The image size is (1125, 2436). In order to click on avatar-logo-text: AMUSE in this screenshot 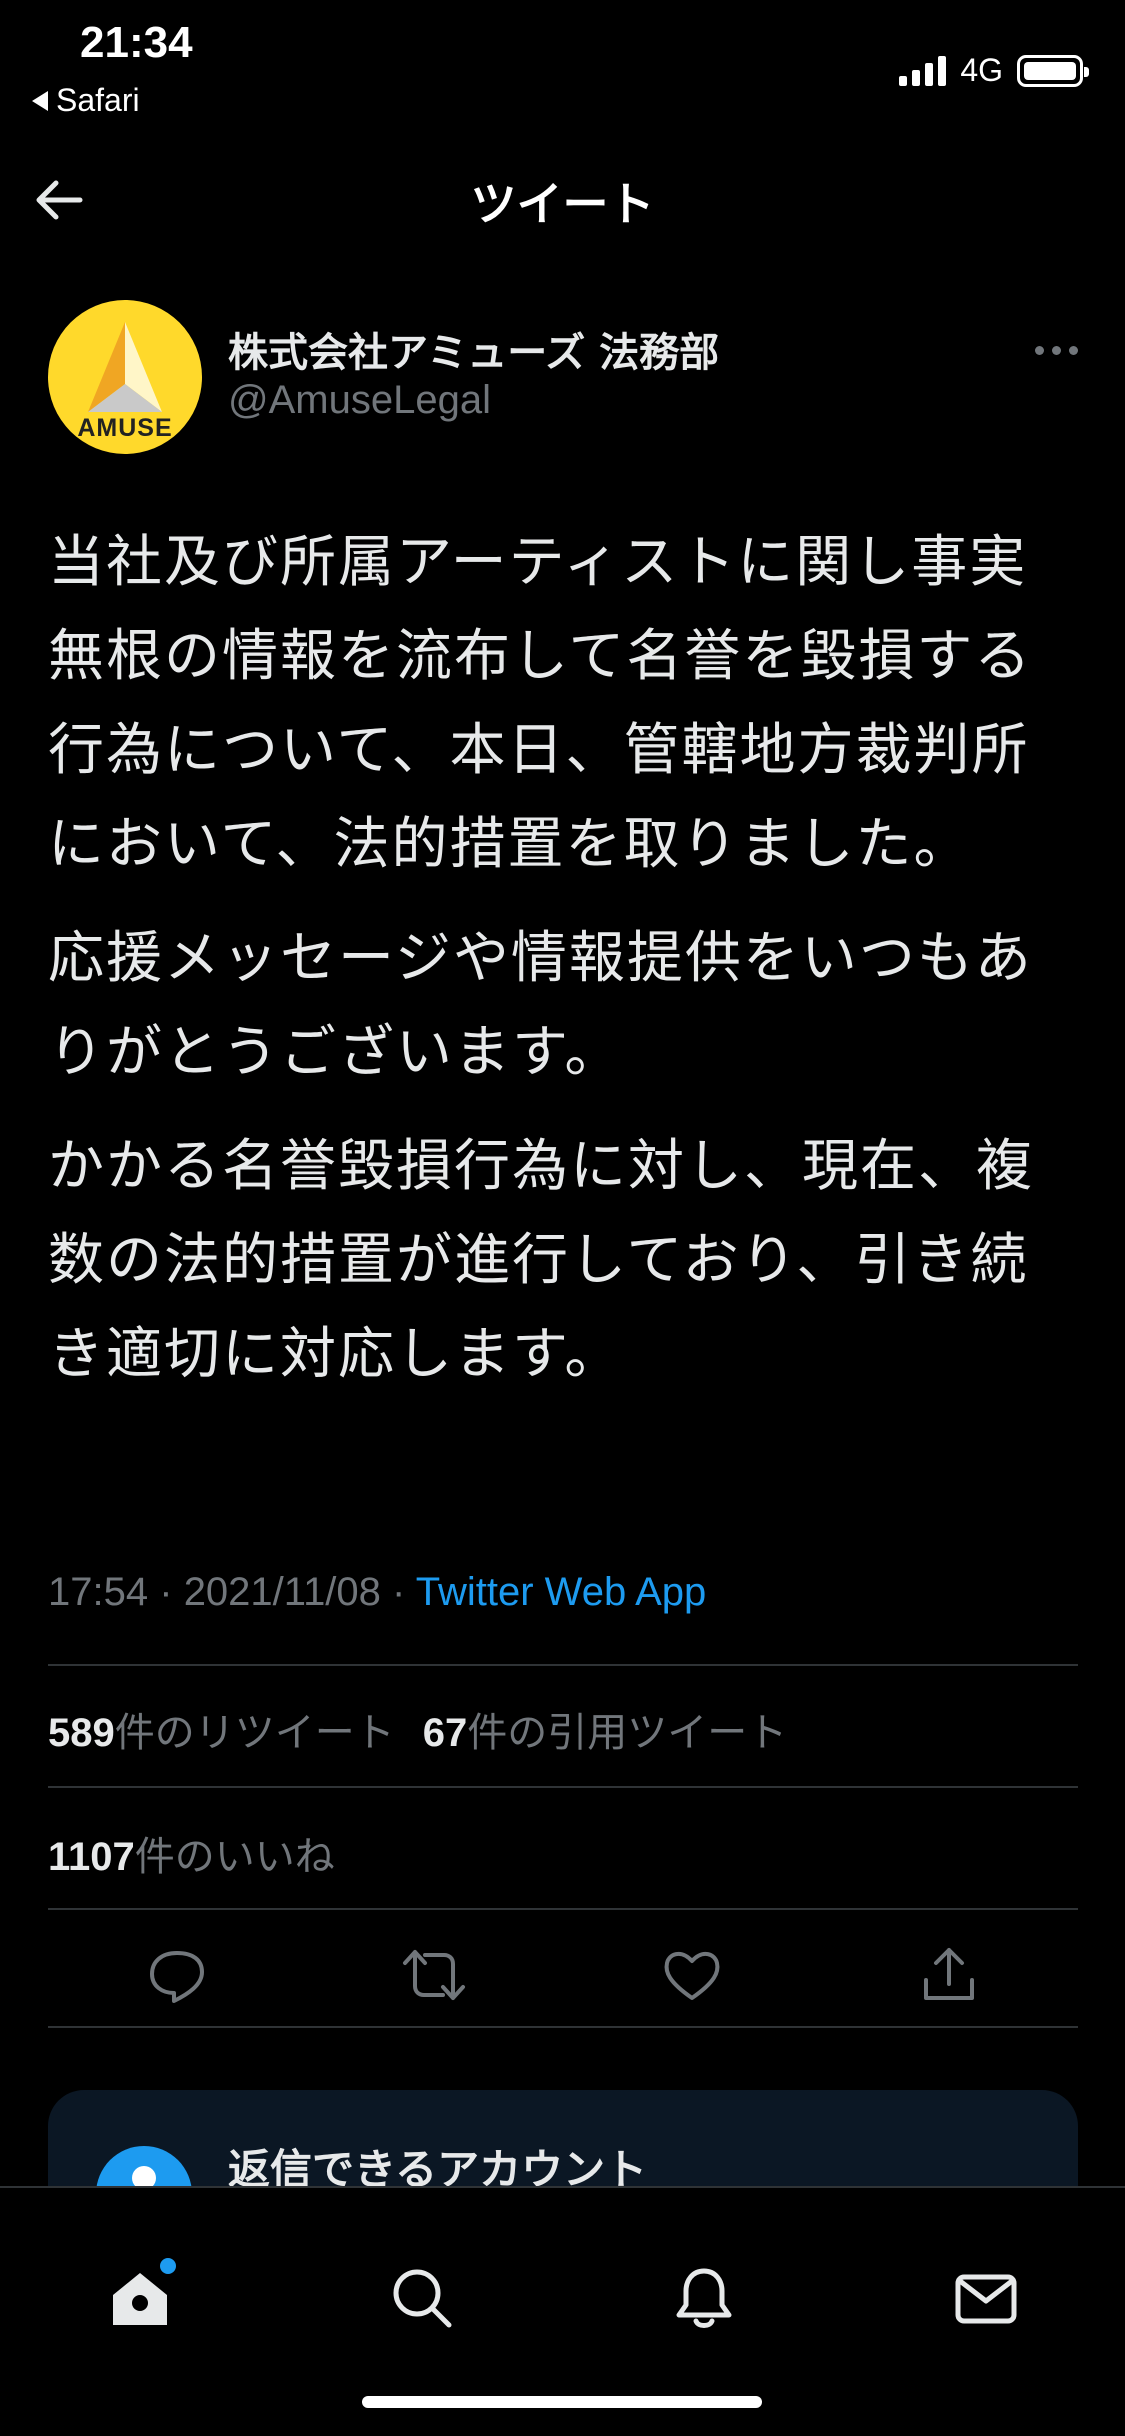, I will do `click(125, 428)`.